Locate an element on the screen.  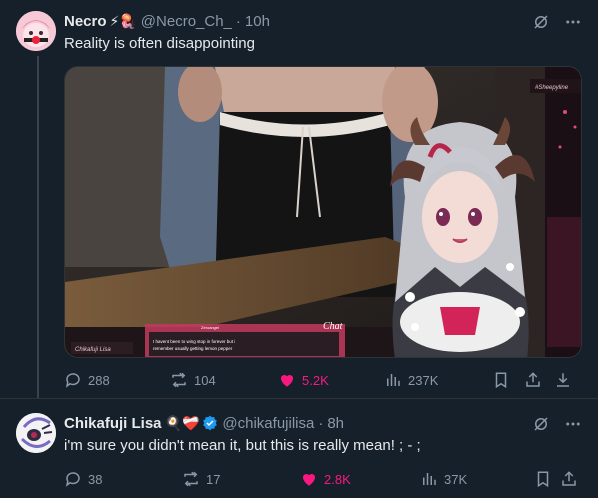
reply-button: 38 is located at coordinates (83, 479).